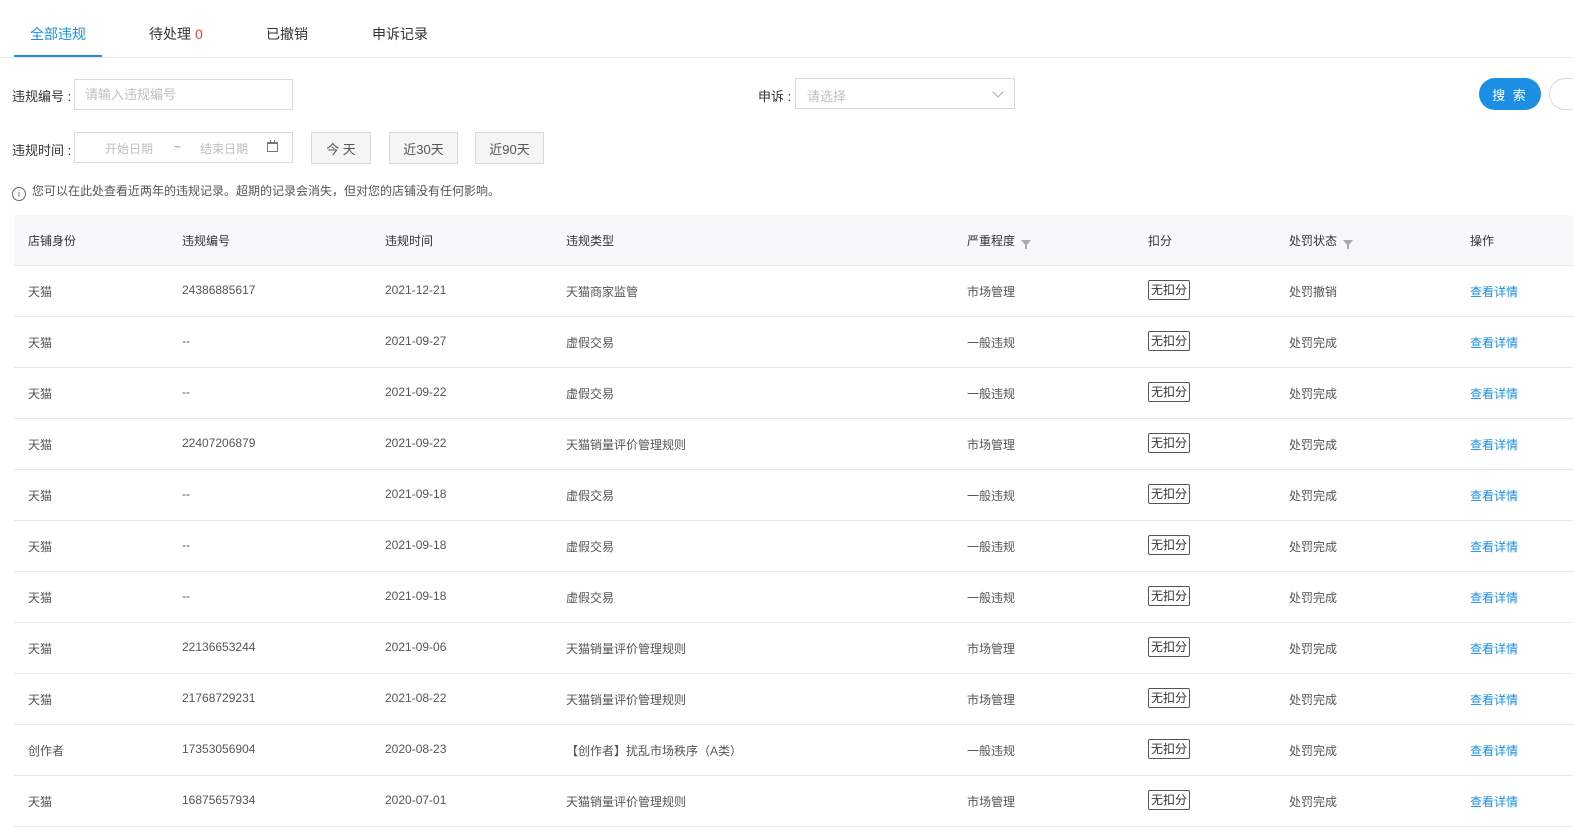  Describe the element at coordinates (775, 96) in the screenshot. I see `appeal-label: 申诉 :` at that location.